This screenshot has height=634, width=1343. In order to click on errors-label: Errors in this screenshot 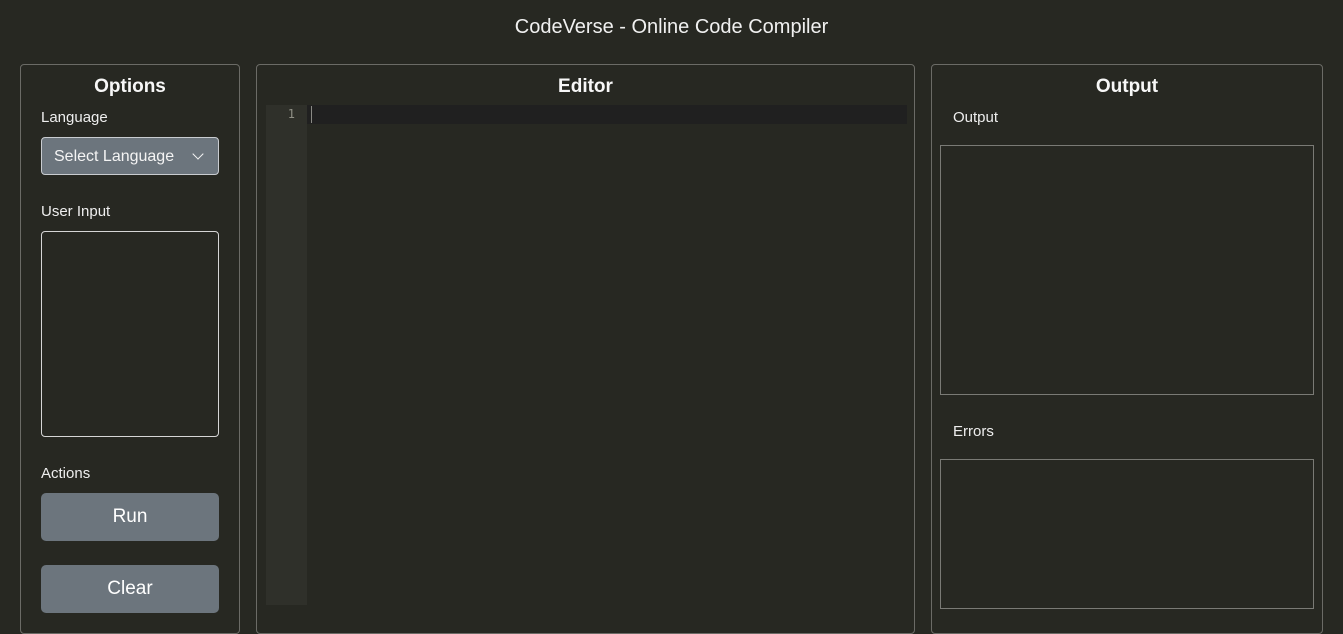, I will do `click(973, 431)`.